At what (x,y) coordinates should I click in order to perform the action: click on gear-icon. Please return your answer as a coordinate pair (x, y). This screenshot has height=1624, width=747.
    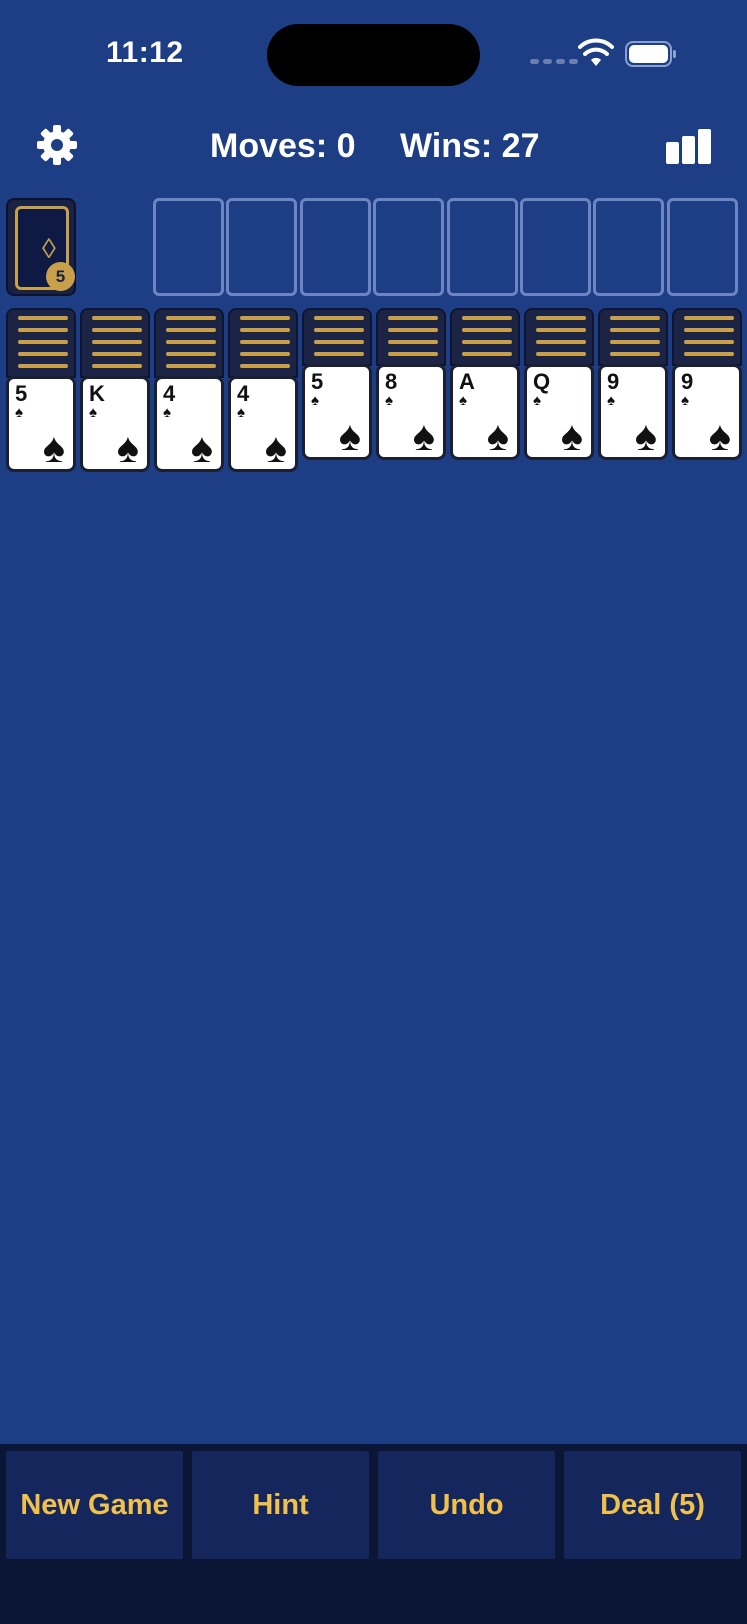
    Looking at the image, I should click on (57, 145).